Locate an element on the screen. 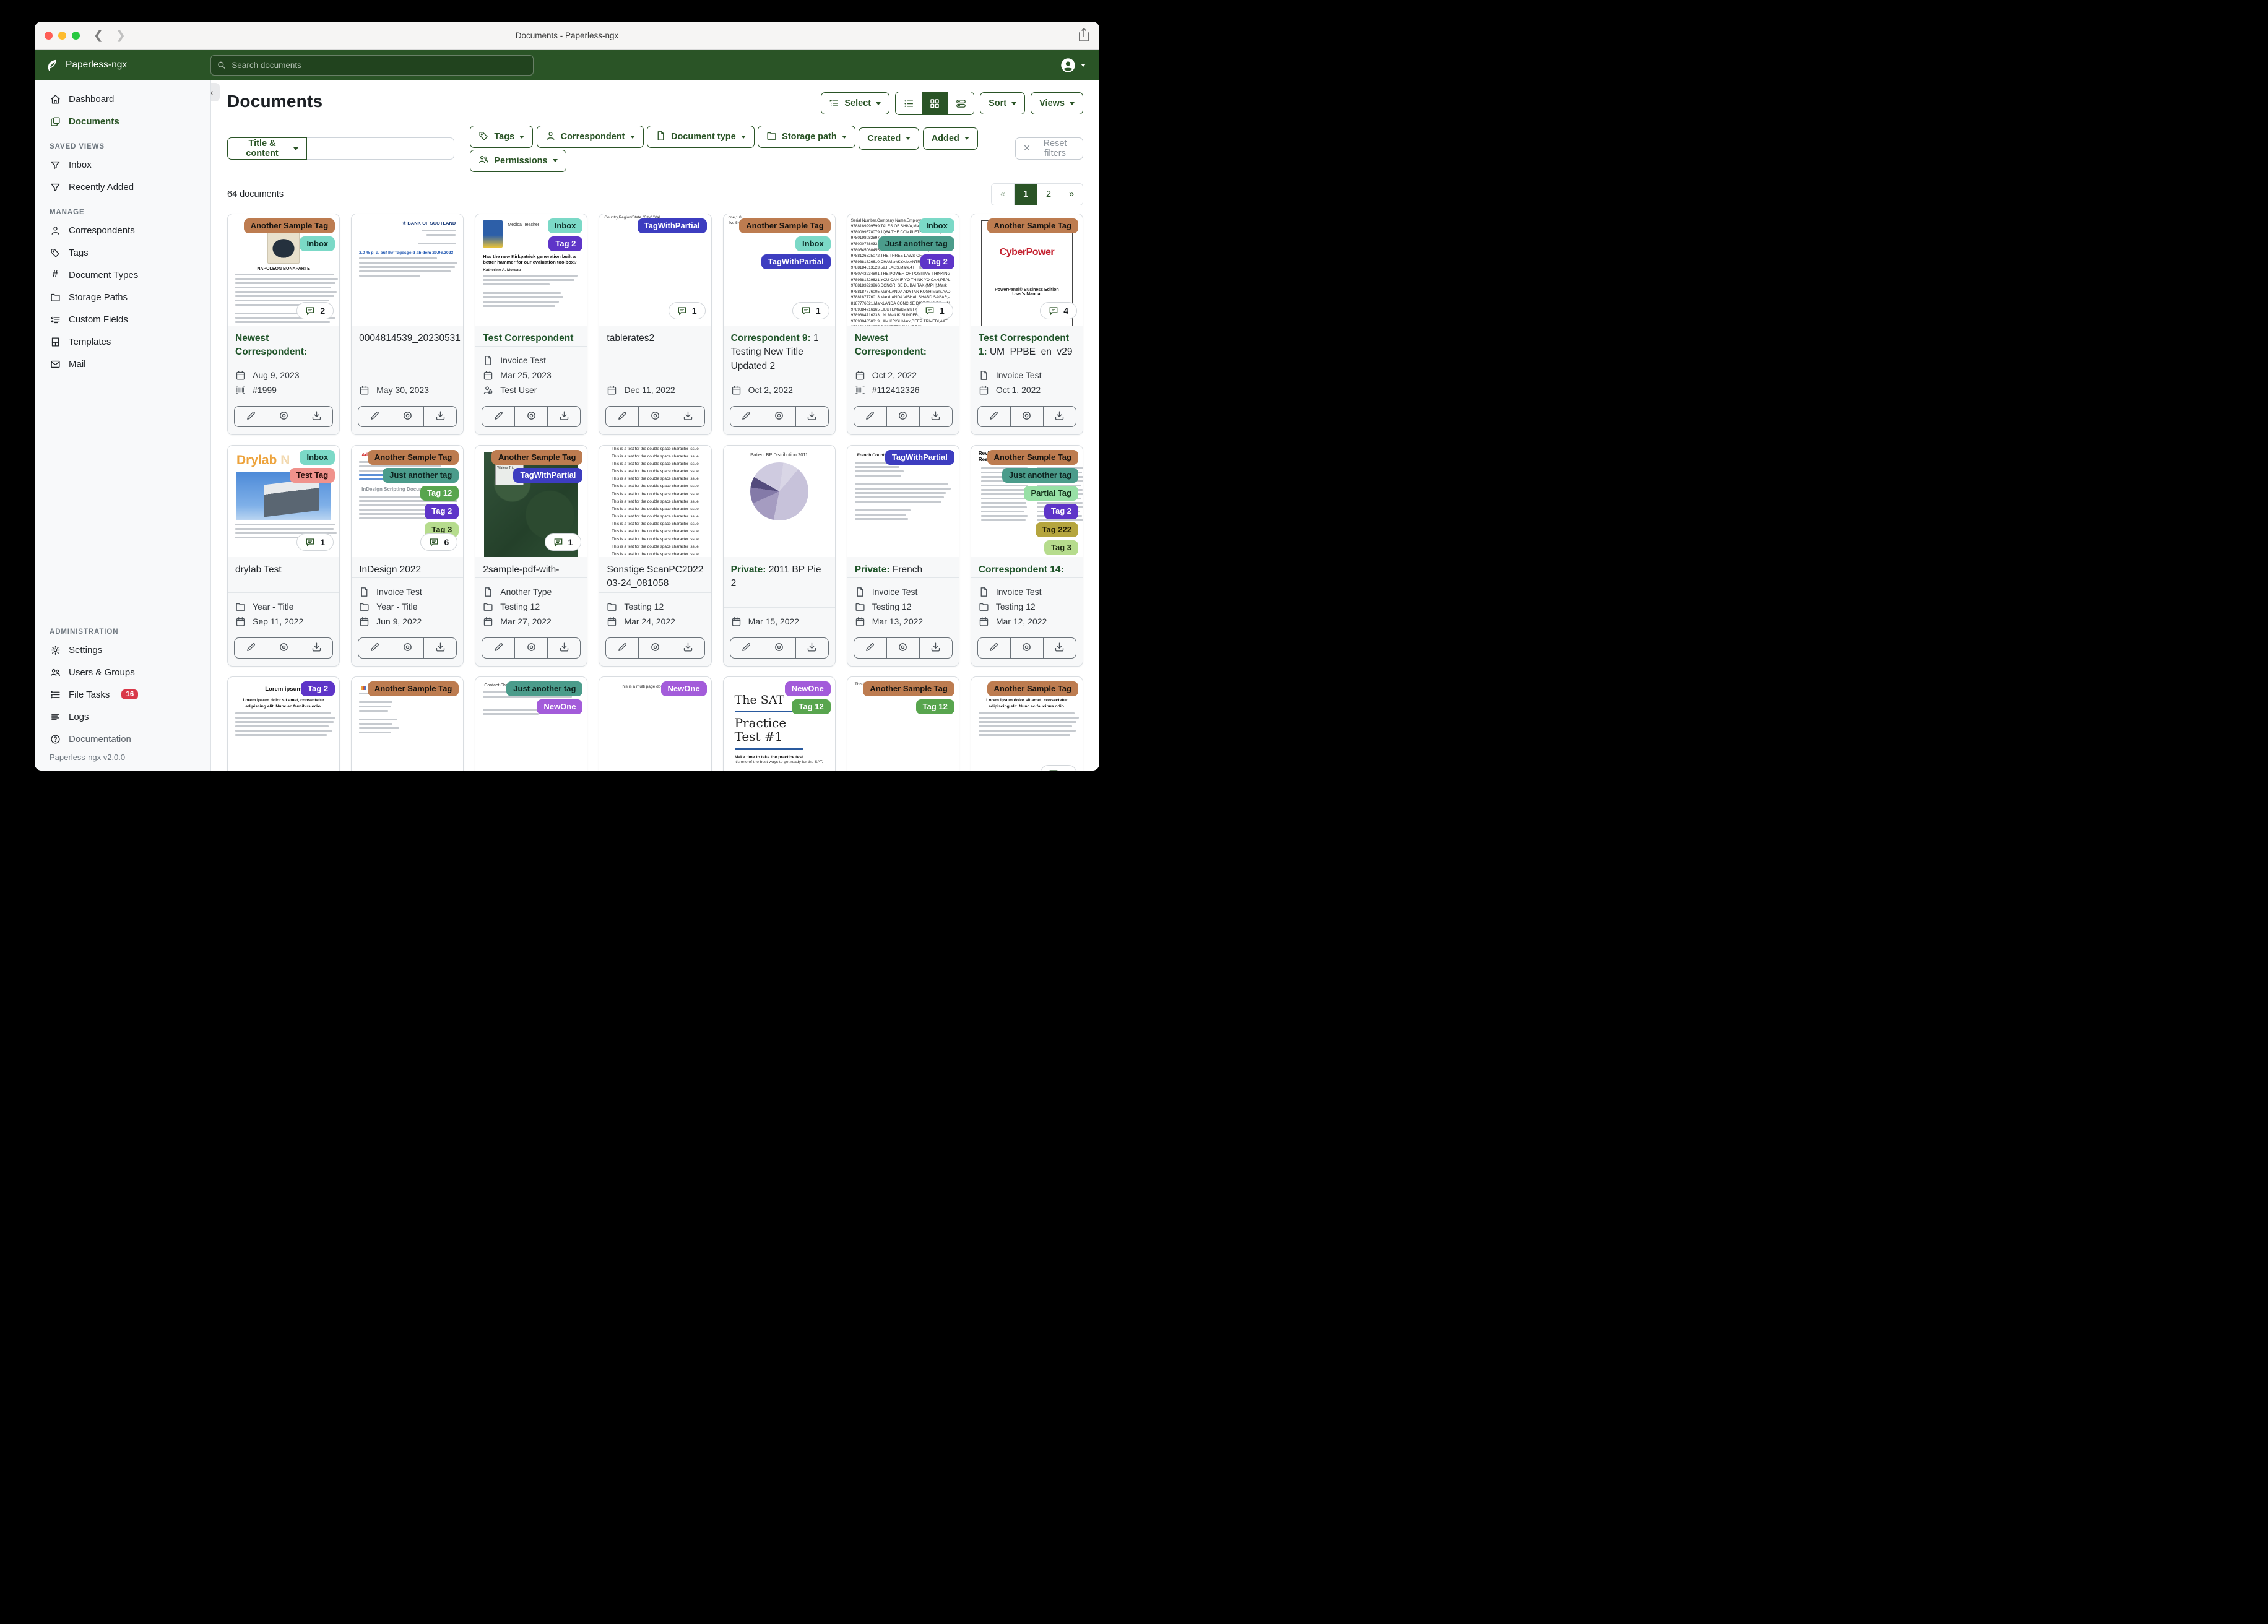  document-title: Newest Correspondent: Sample100.csv is located at coordinates (903, 343).